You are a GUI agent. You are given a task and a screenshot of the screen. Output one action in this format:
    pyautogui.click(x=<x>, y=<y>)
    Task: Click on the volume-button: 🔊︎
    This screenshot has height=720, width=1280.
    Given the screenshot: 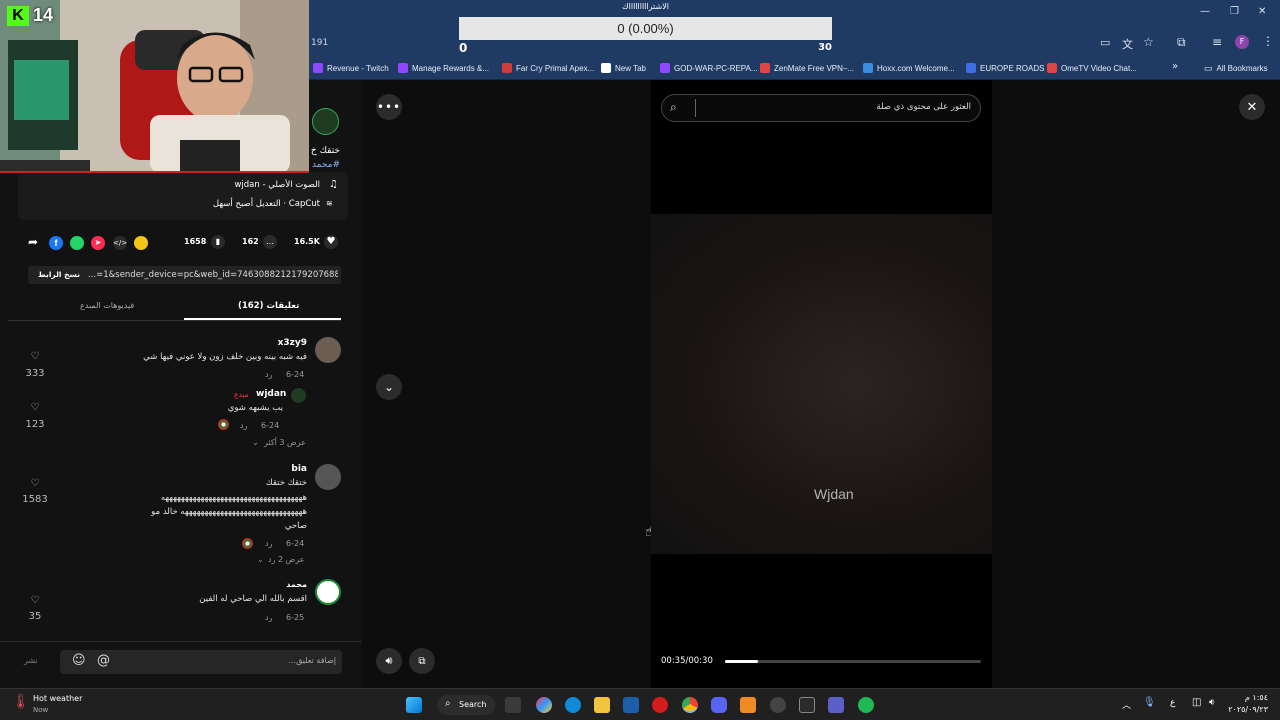 What is the action you would take?
    pyautogui.click(x=389, y=661)
    